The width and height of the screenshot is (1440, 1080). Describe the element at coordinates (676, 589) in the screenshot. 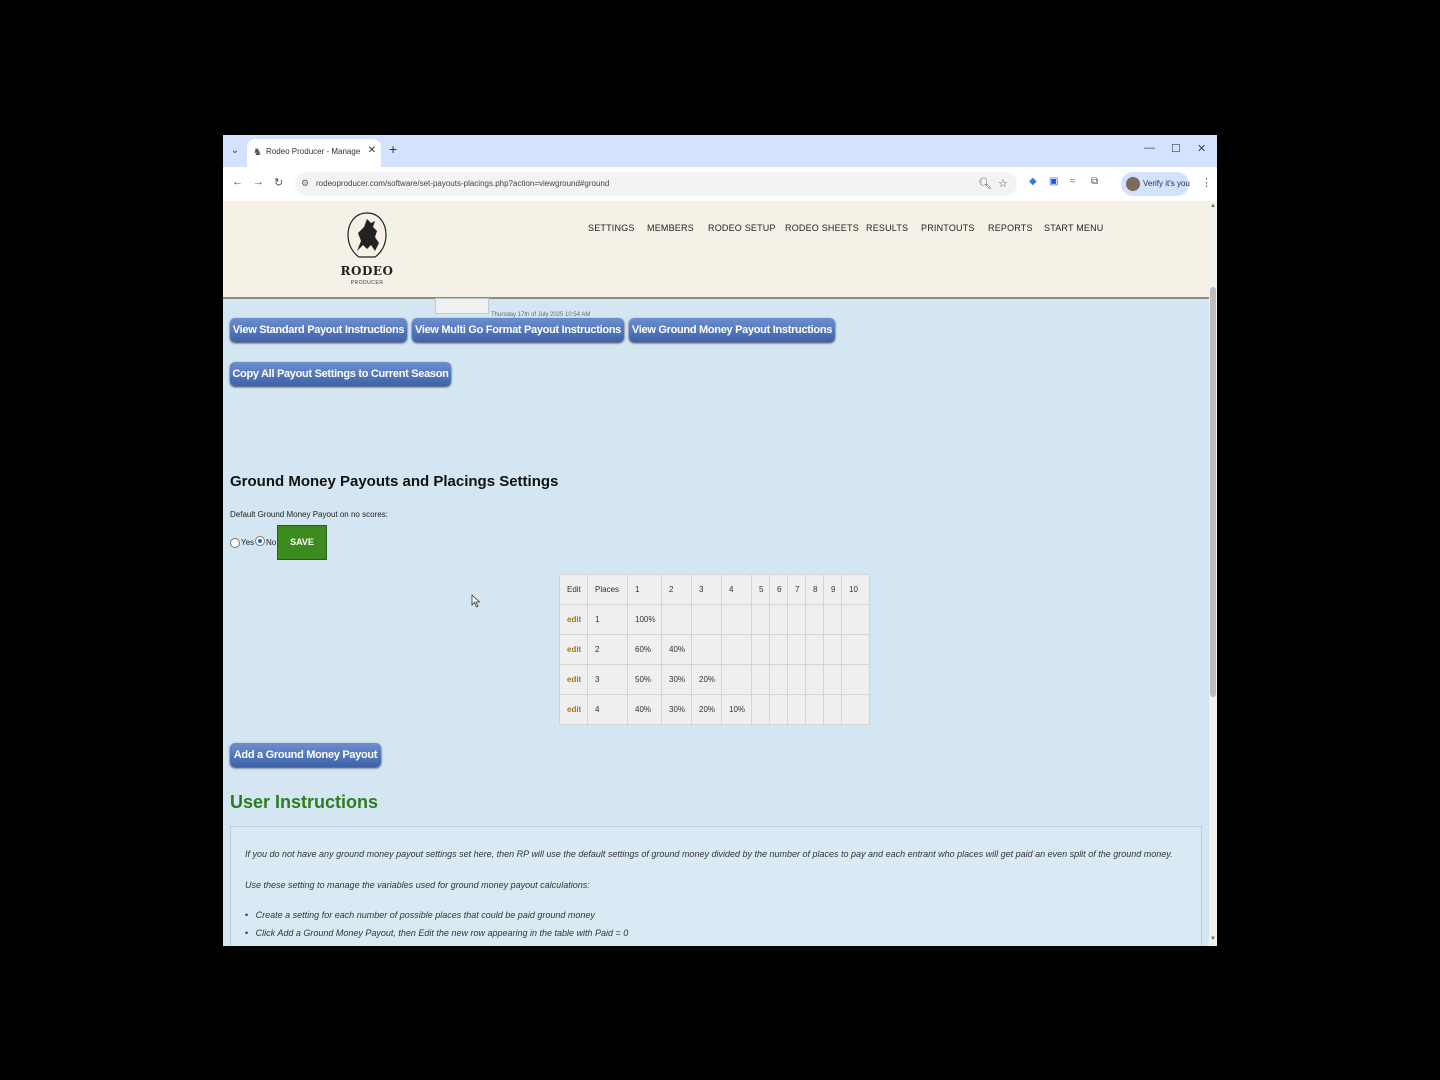

I see `col-header-2: 2` at that location.